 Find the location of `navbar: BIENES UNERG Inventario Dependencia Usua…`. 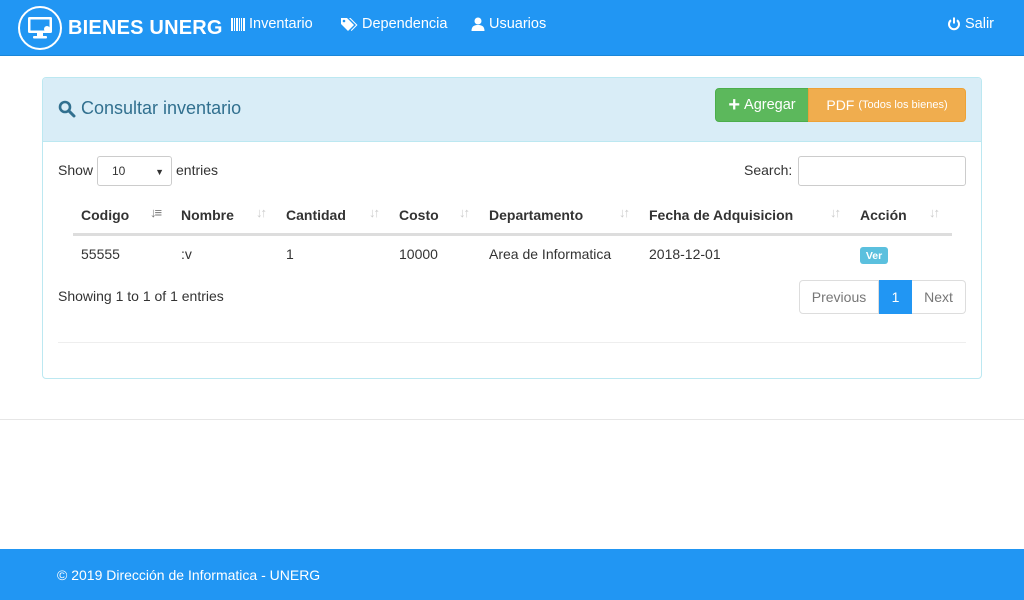

navbar: BIENES UNERG Inventario Dependencia Usua… is located at coordinates (512, 28).